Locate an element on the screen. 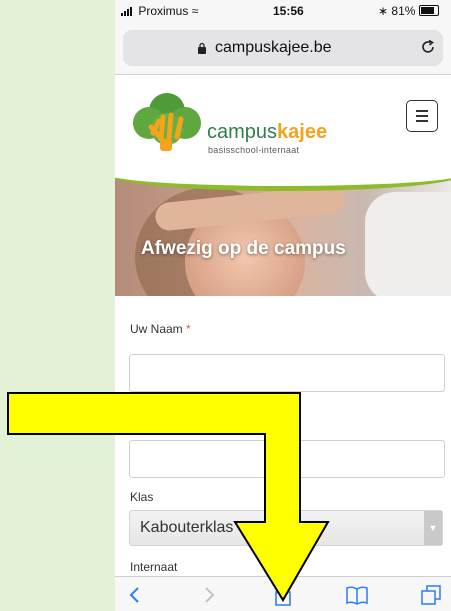 The width and height of the screenshot is (451, 611). wifi-icon: ≈ is located at coordinates (195, 11).